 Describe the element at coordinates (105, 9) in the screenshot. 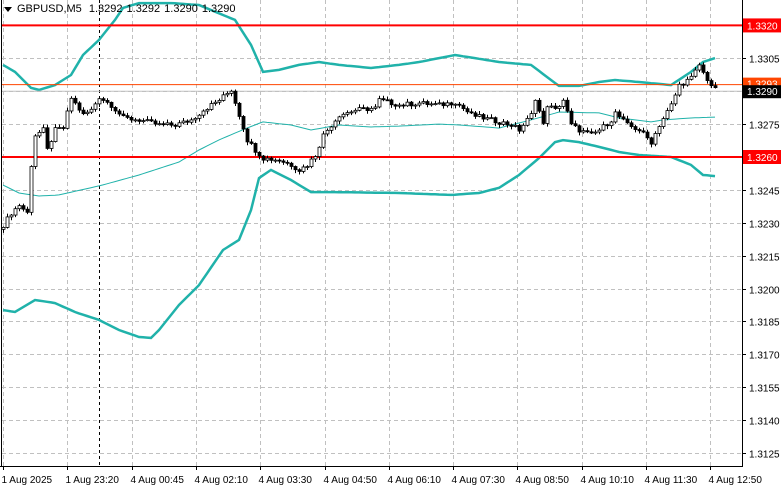

I see `ohlc-open: 1.3292` at that location.